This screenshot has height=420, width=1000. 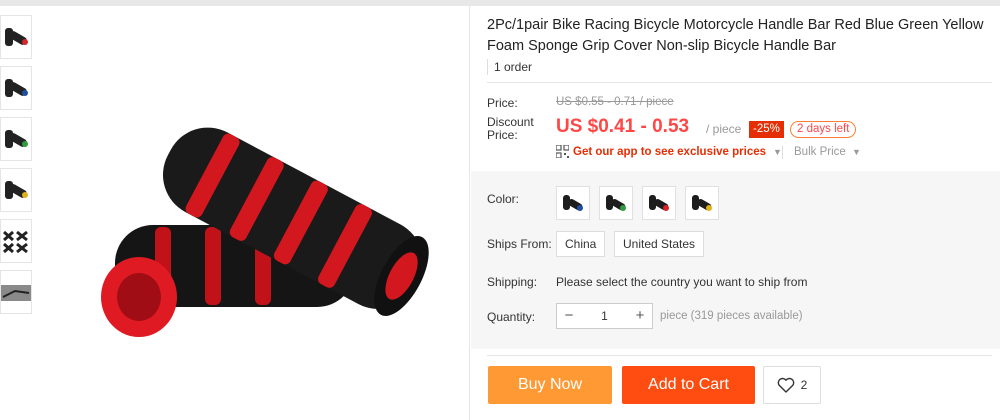 I want to click on thumbnail-list, so click(x=17, y=168).